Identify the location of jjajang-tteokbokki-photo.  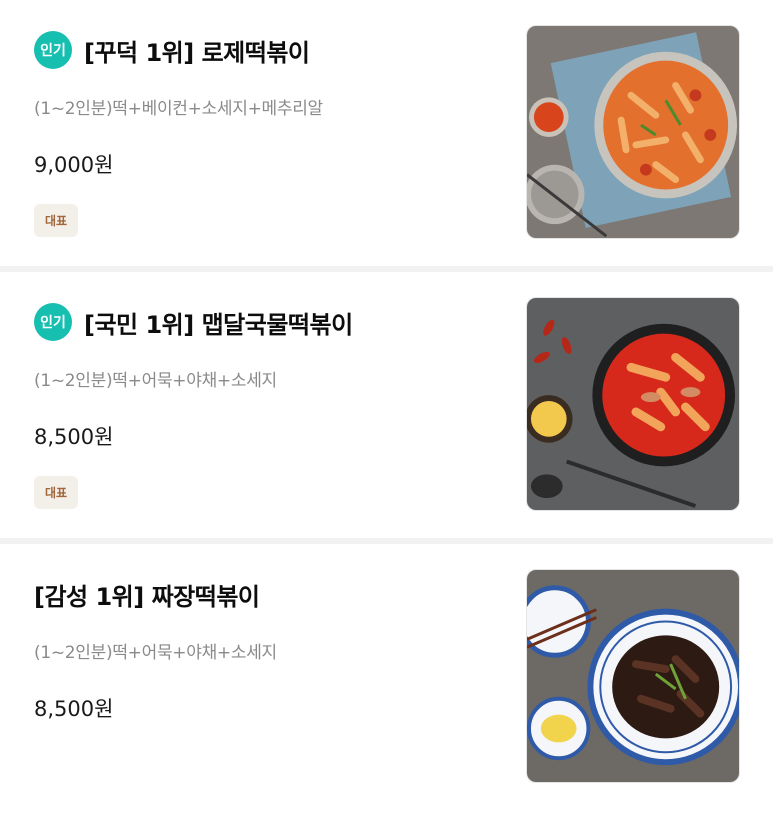
(633, 676).